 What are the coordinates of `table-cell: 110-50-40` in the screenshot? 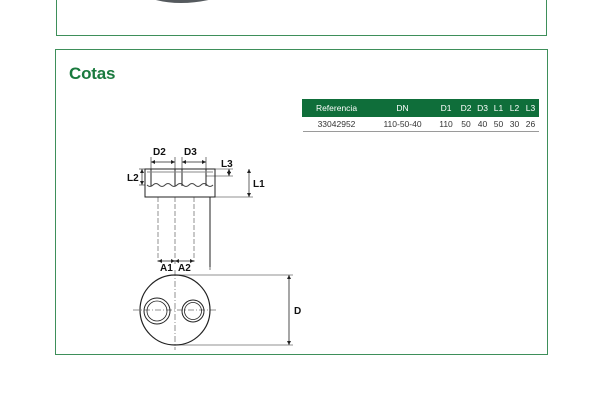 It's located at (402, 124).